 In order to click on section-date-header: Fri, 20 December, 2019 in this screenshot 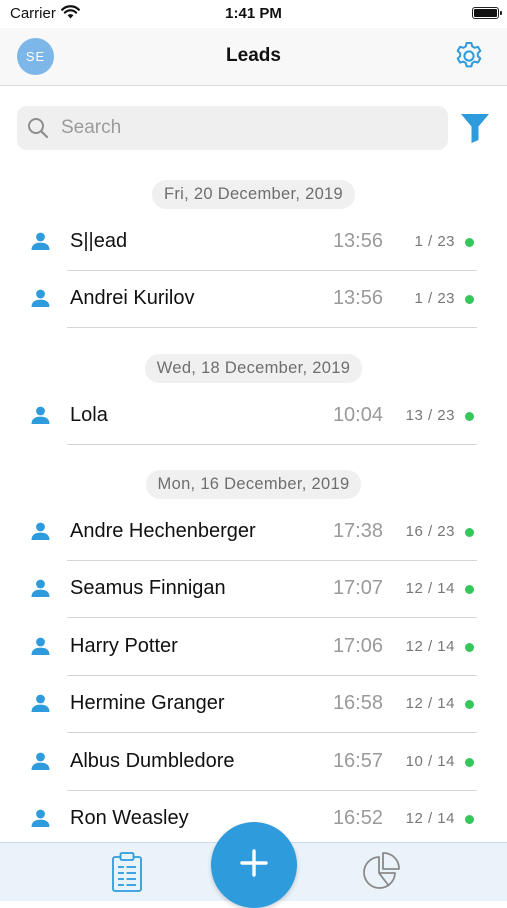, I will do `click(253, 194)`.